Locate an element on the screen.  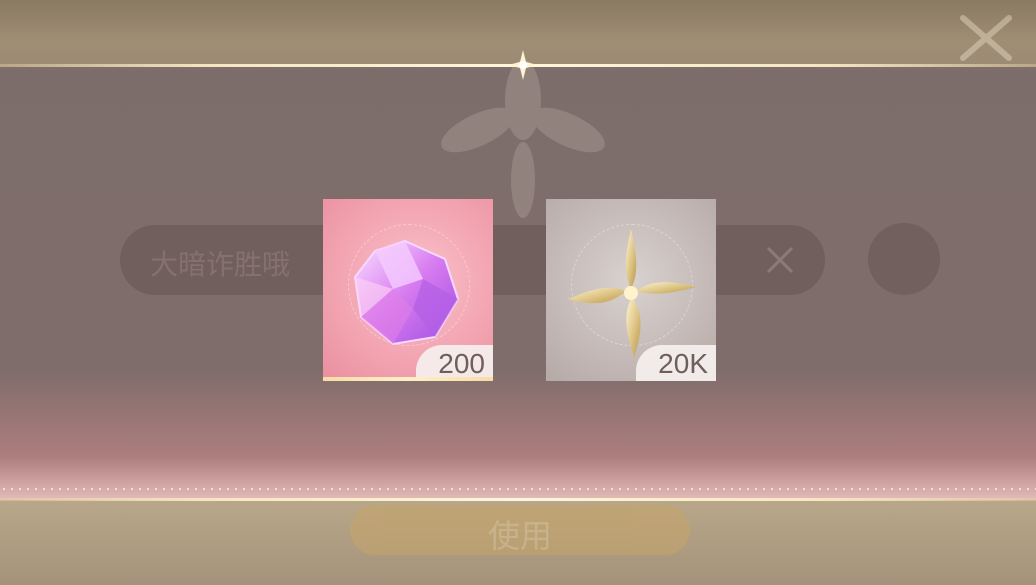
clear-icon is located at coordinates (780, 260).